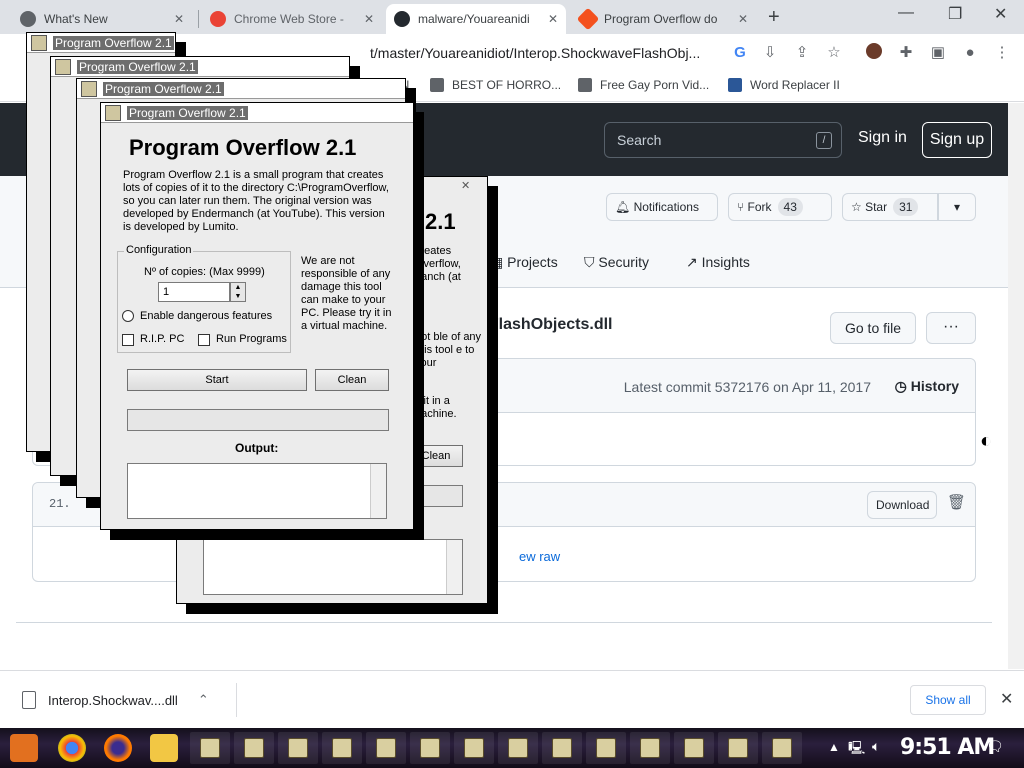 The image size is (1024, 768). Describe the element at coordinates (995, 746) in the screenshot. I see `notifications-tray-icon: 🗨︎` at that location.